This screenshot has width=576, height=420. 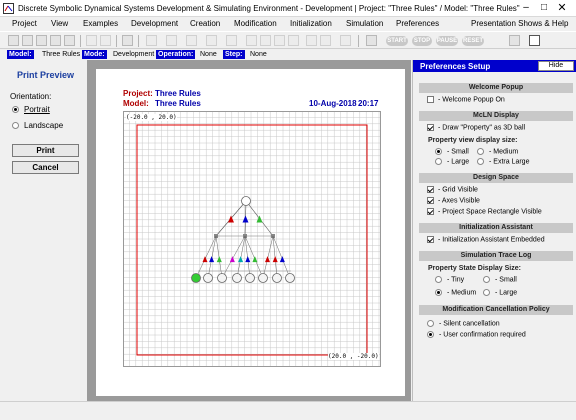 What do you see at coordinates (453, 200) in the screenshot?
I see `axes-visible-checkbox: - Axes Visible` at bounding box center [453, 200].